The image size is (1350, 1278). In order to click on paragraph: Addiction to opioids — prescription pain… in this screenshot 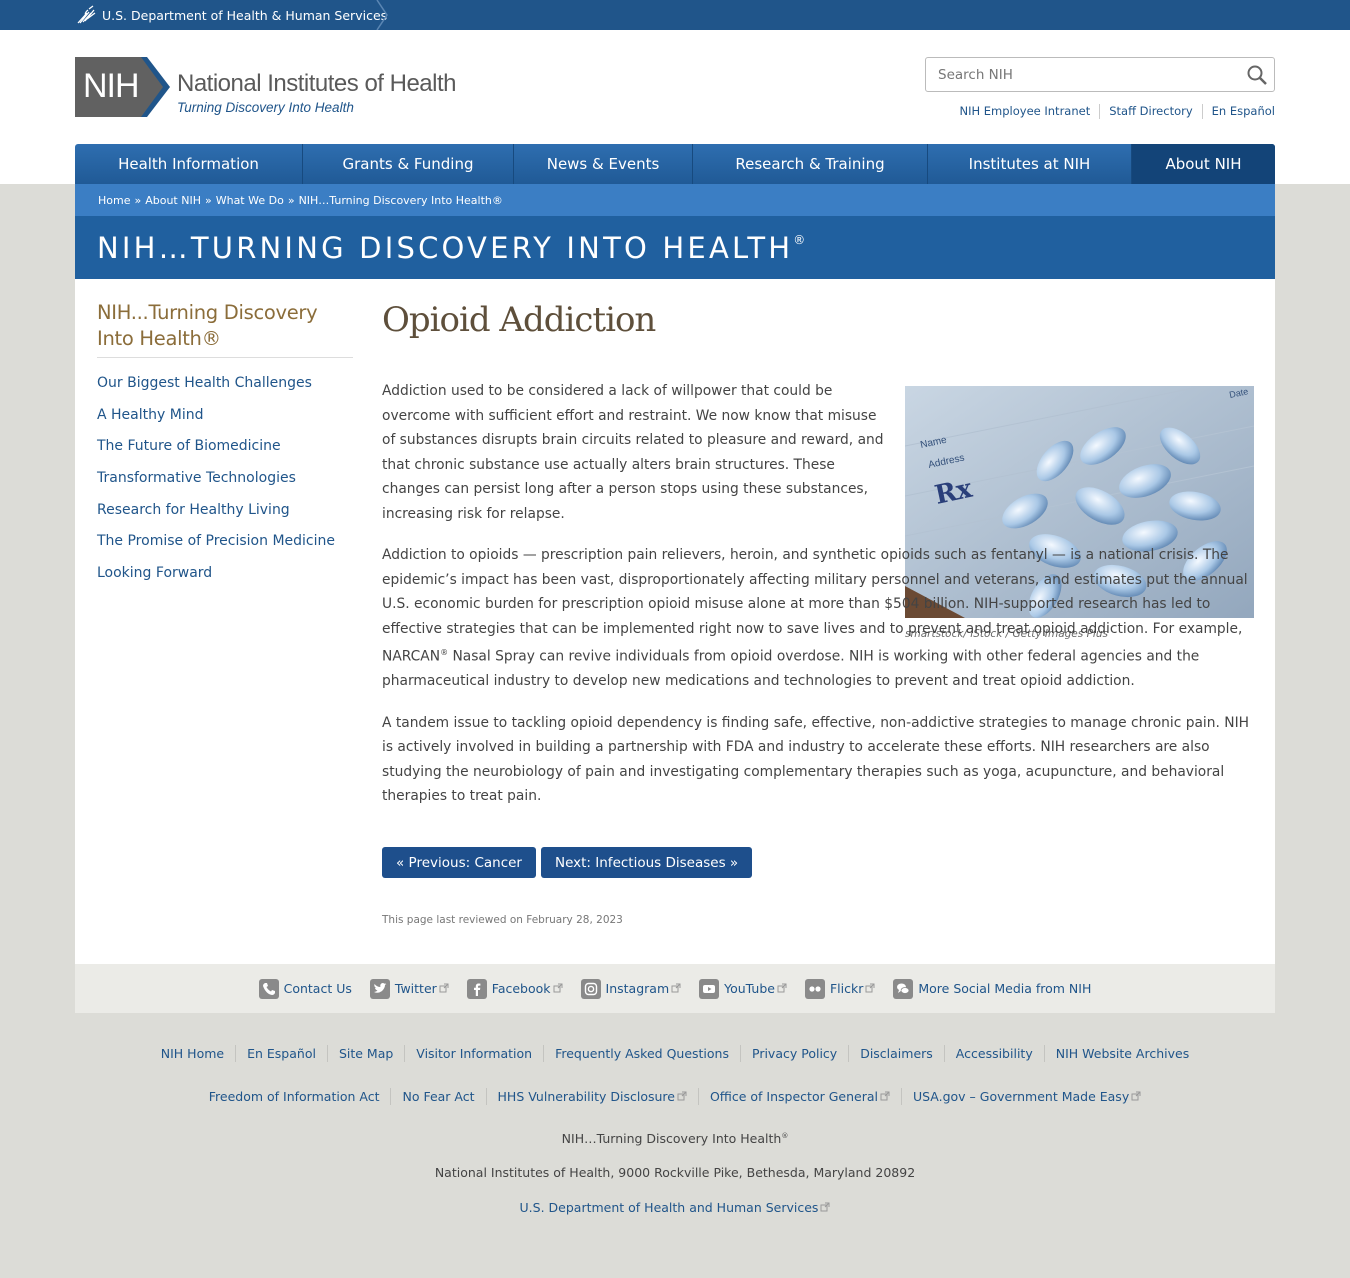, I will do `click(815, 618)`.